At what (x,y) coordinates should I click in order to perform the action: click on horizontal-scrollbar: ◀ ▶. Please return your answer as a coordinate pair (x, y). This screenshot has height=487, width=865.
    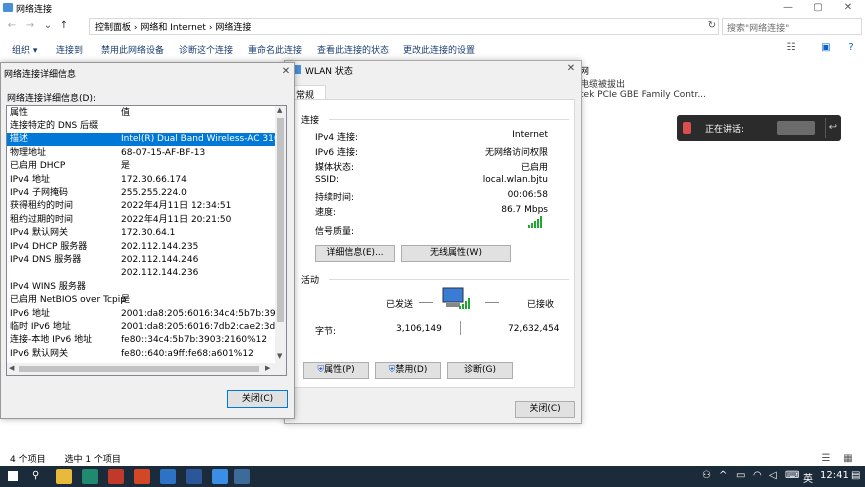
    Looking at the image, I should click on (146, 369).